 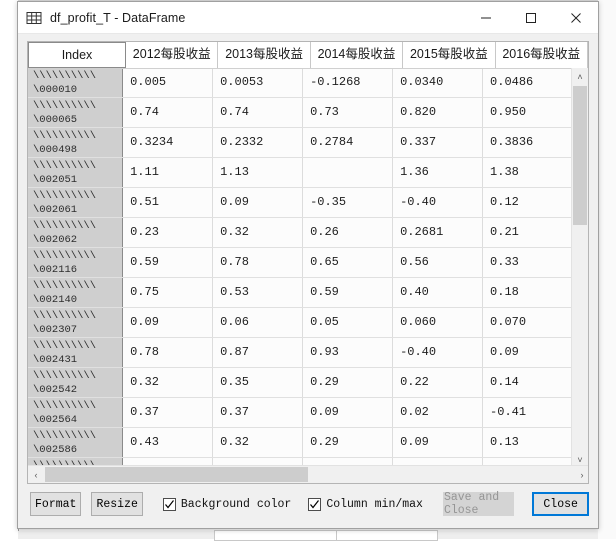 I want to click on cell-r9-c0: 0.78, so click(x=168, y=352).